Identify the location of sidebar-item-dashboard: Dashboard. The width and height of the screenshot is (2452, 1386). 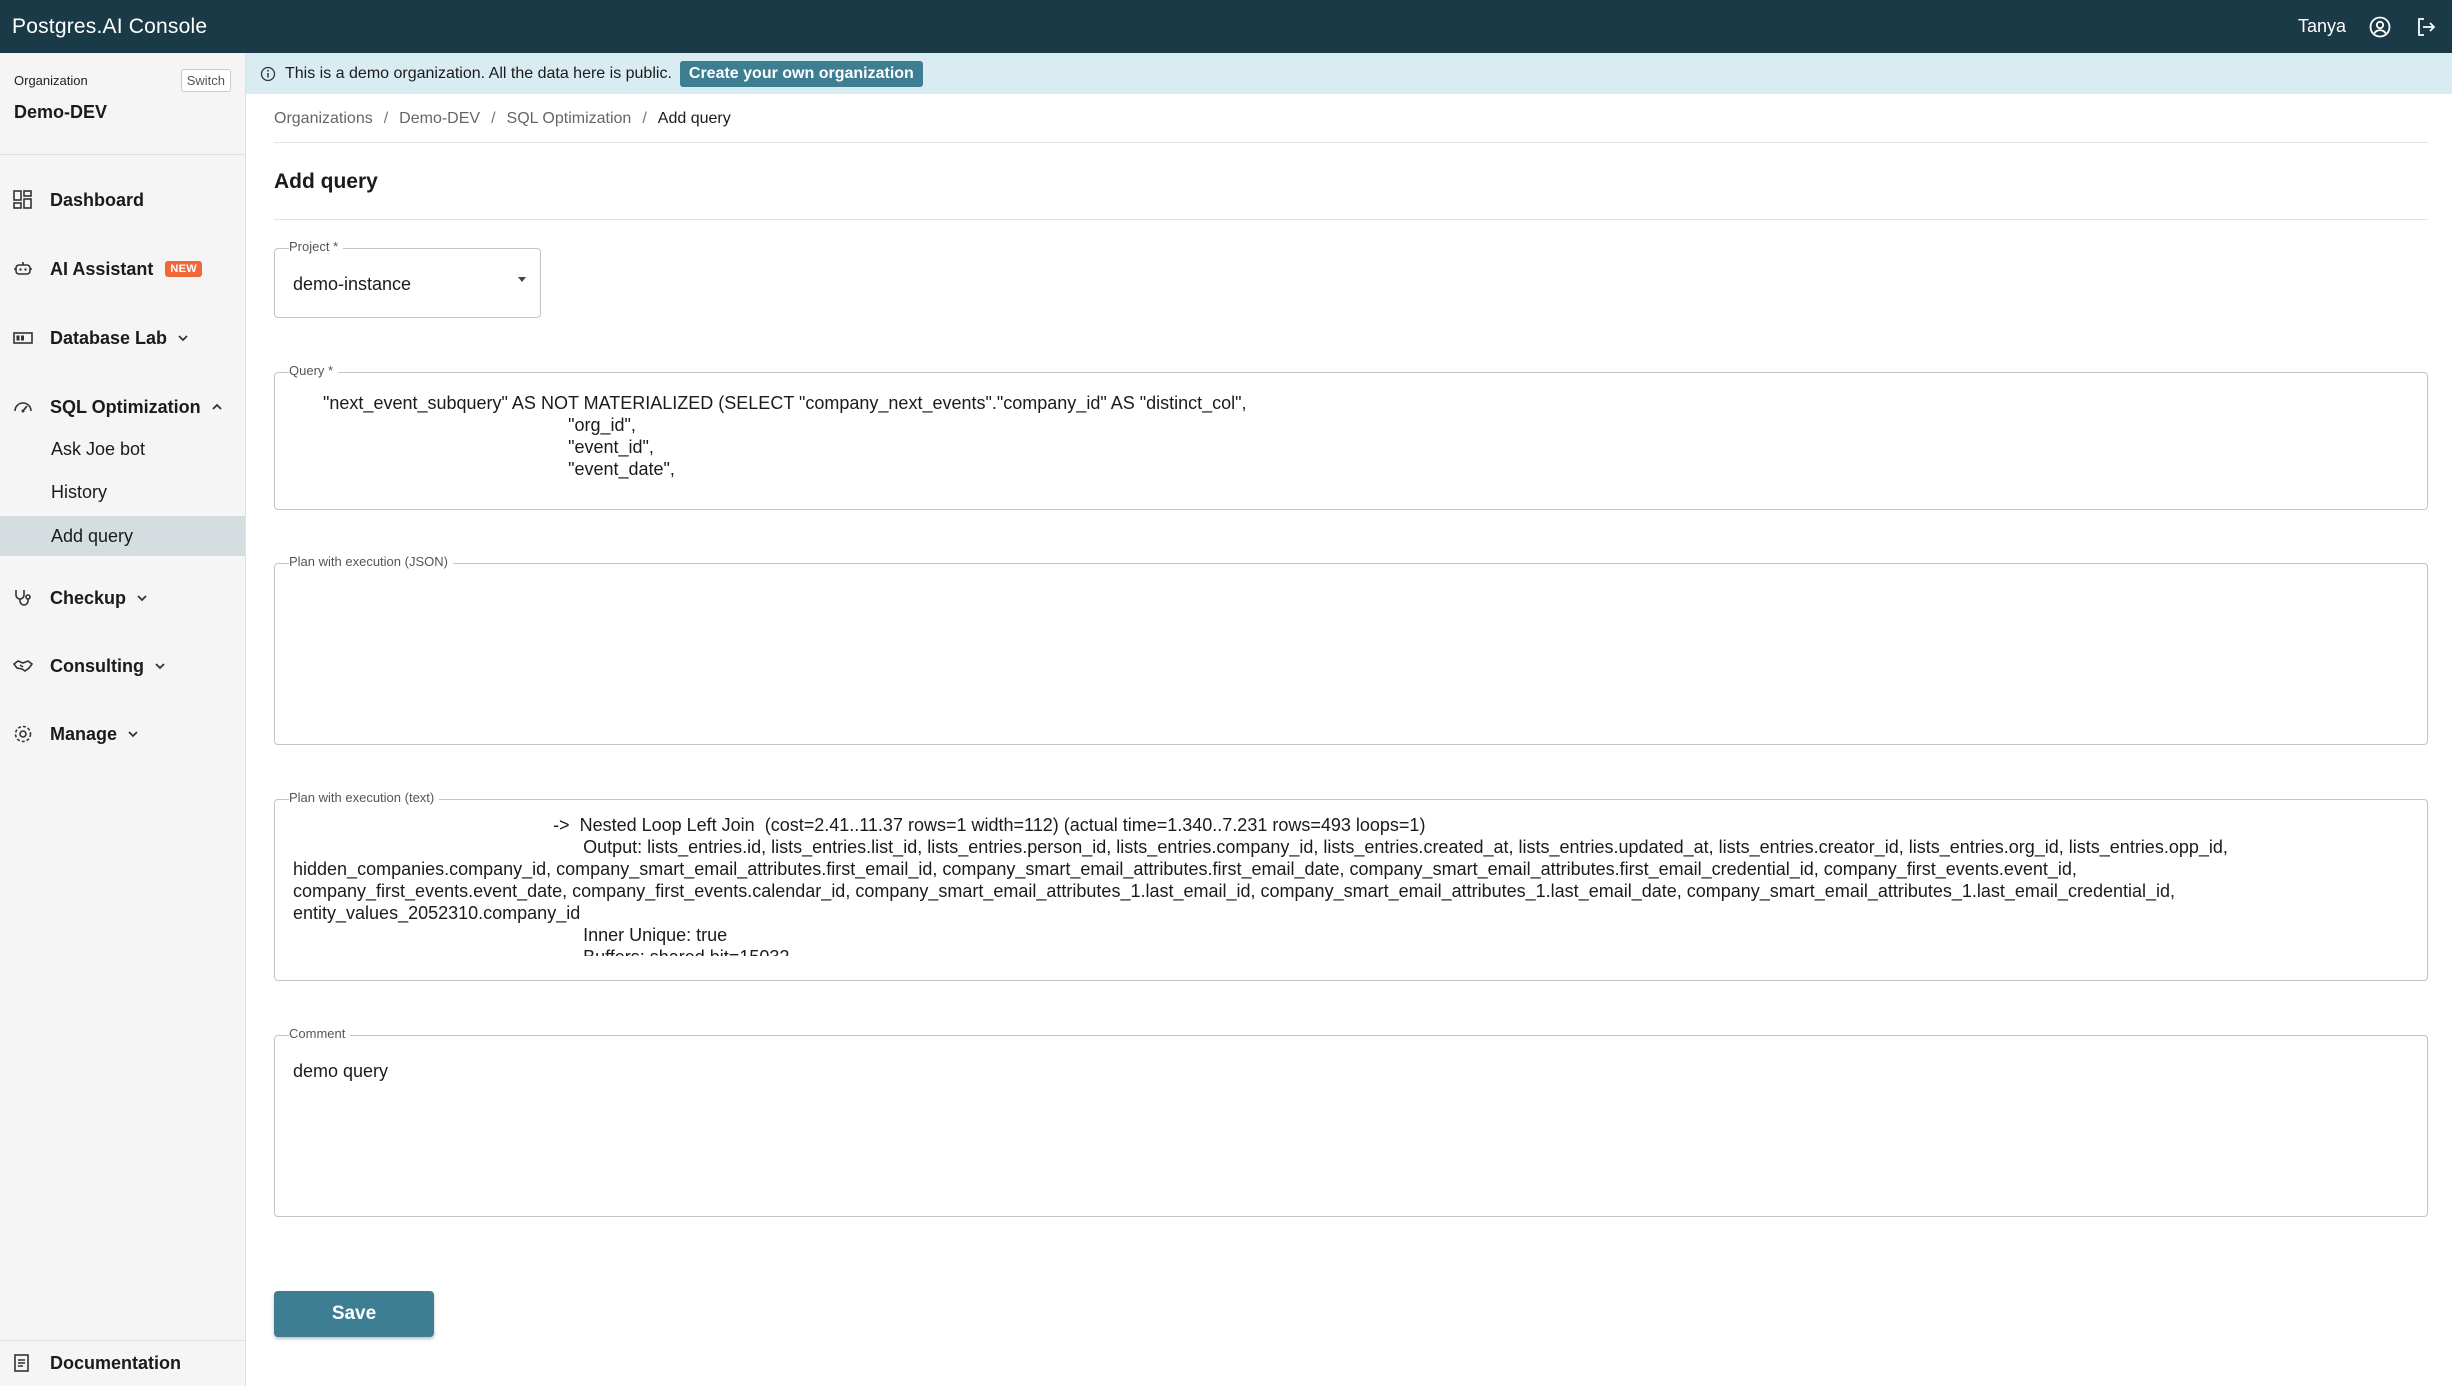
(123, 200).